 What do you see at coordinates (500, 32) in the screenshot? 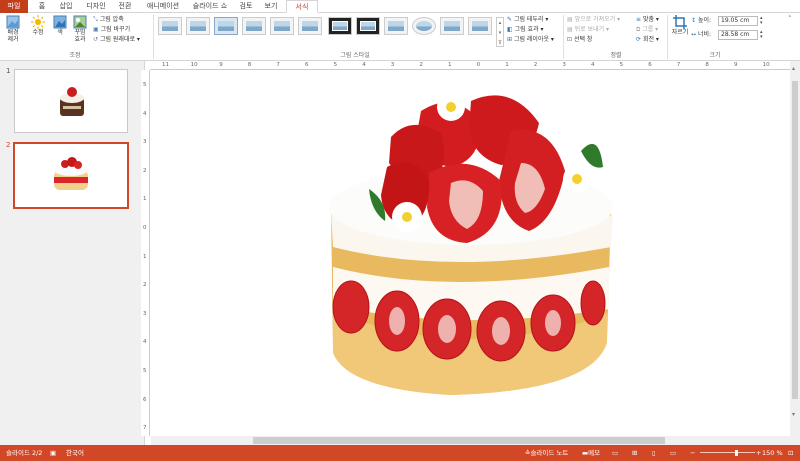
I see `gallery-scroll: ▴ ▾ ⊽` at bounding box center [500, 32].